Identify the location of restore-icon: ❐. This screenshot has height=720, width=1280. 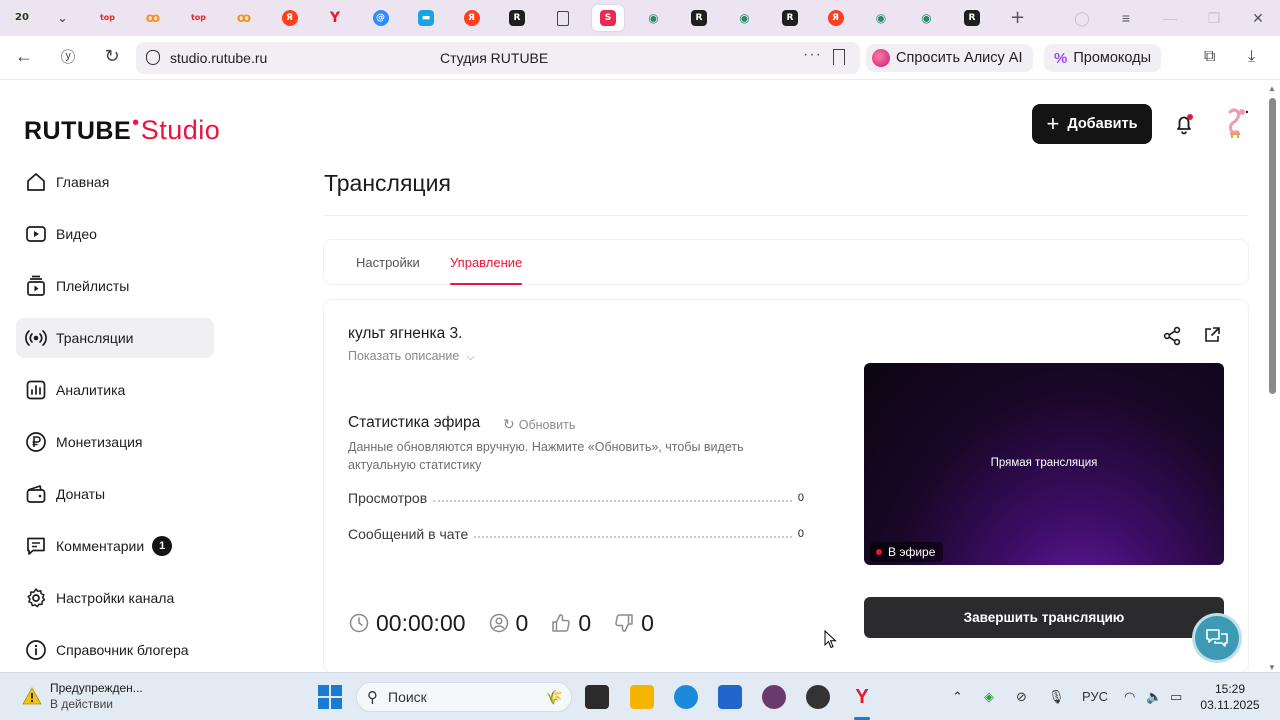
(1214, 18).